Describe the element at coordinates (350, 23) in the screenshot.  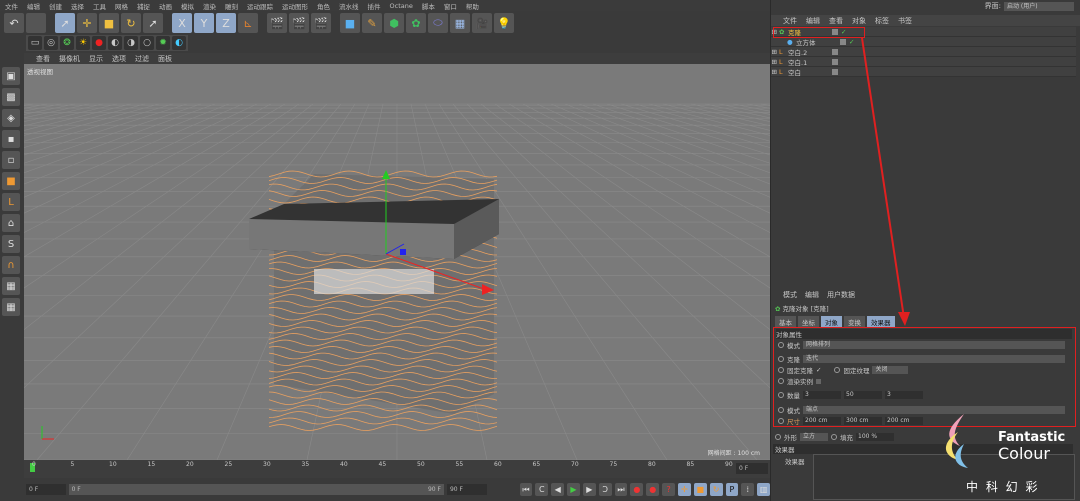
I see `cube-icon: ■` at that location.